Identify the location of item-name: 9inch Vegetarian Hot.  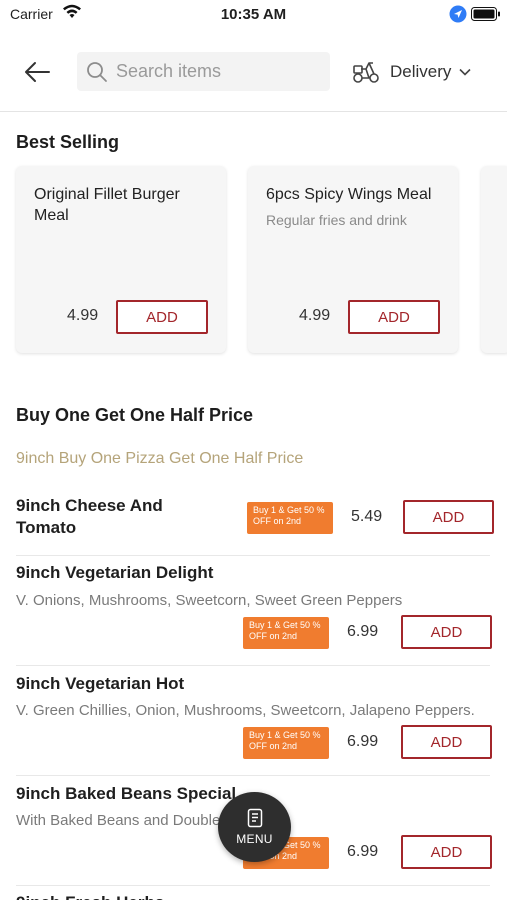
(100, 683).